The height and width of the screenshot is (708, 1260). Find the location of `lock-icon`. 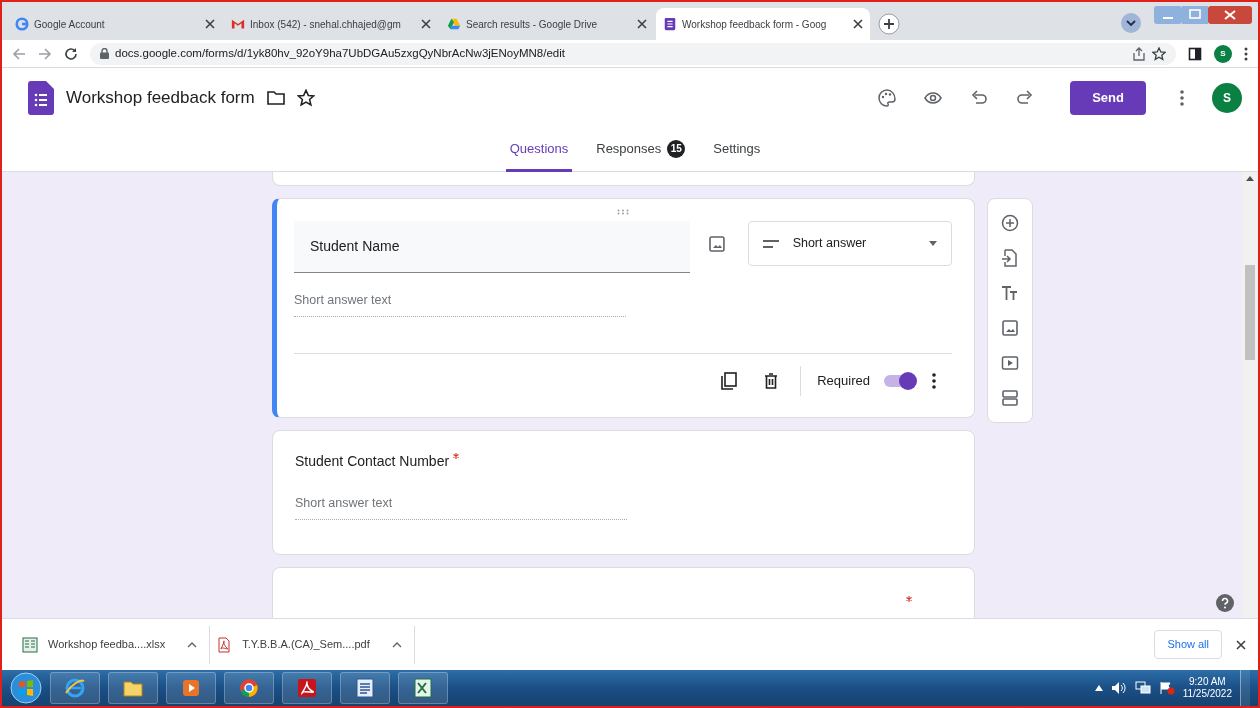

lock-icon is located at coordinates (104, 53).